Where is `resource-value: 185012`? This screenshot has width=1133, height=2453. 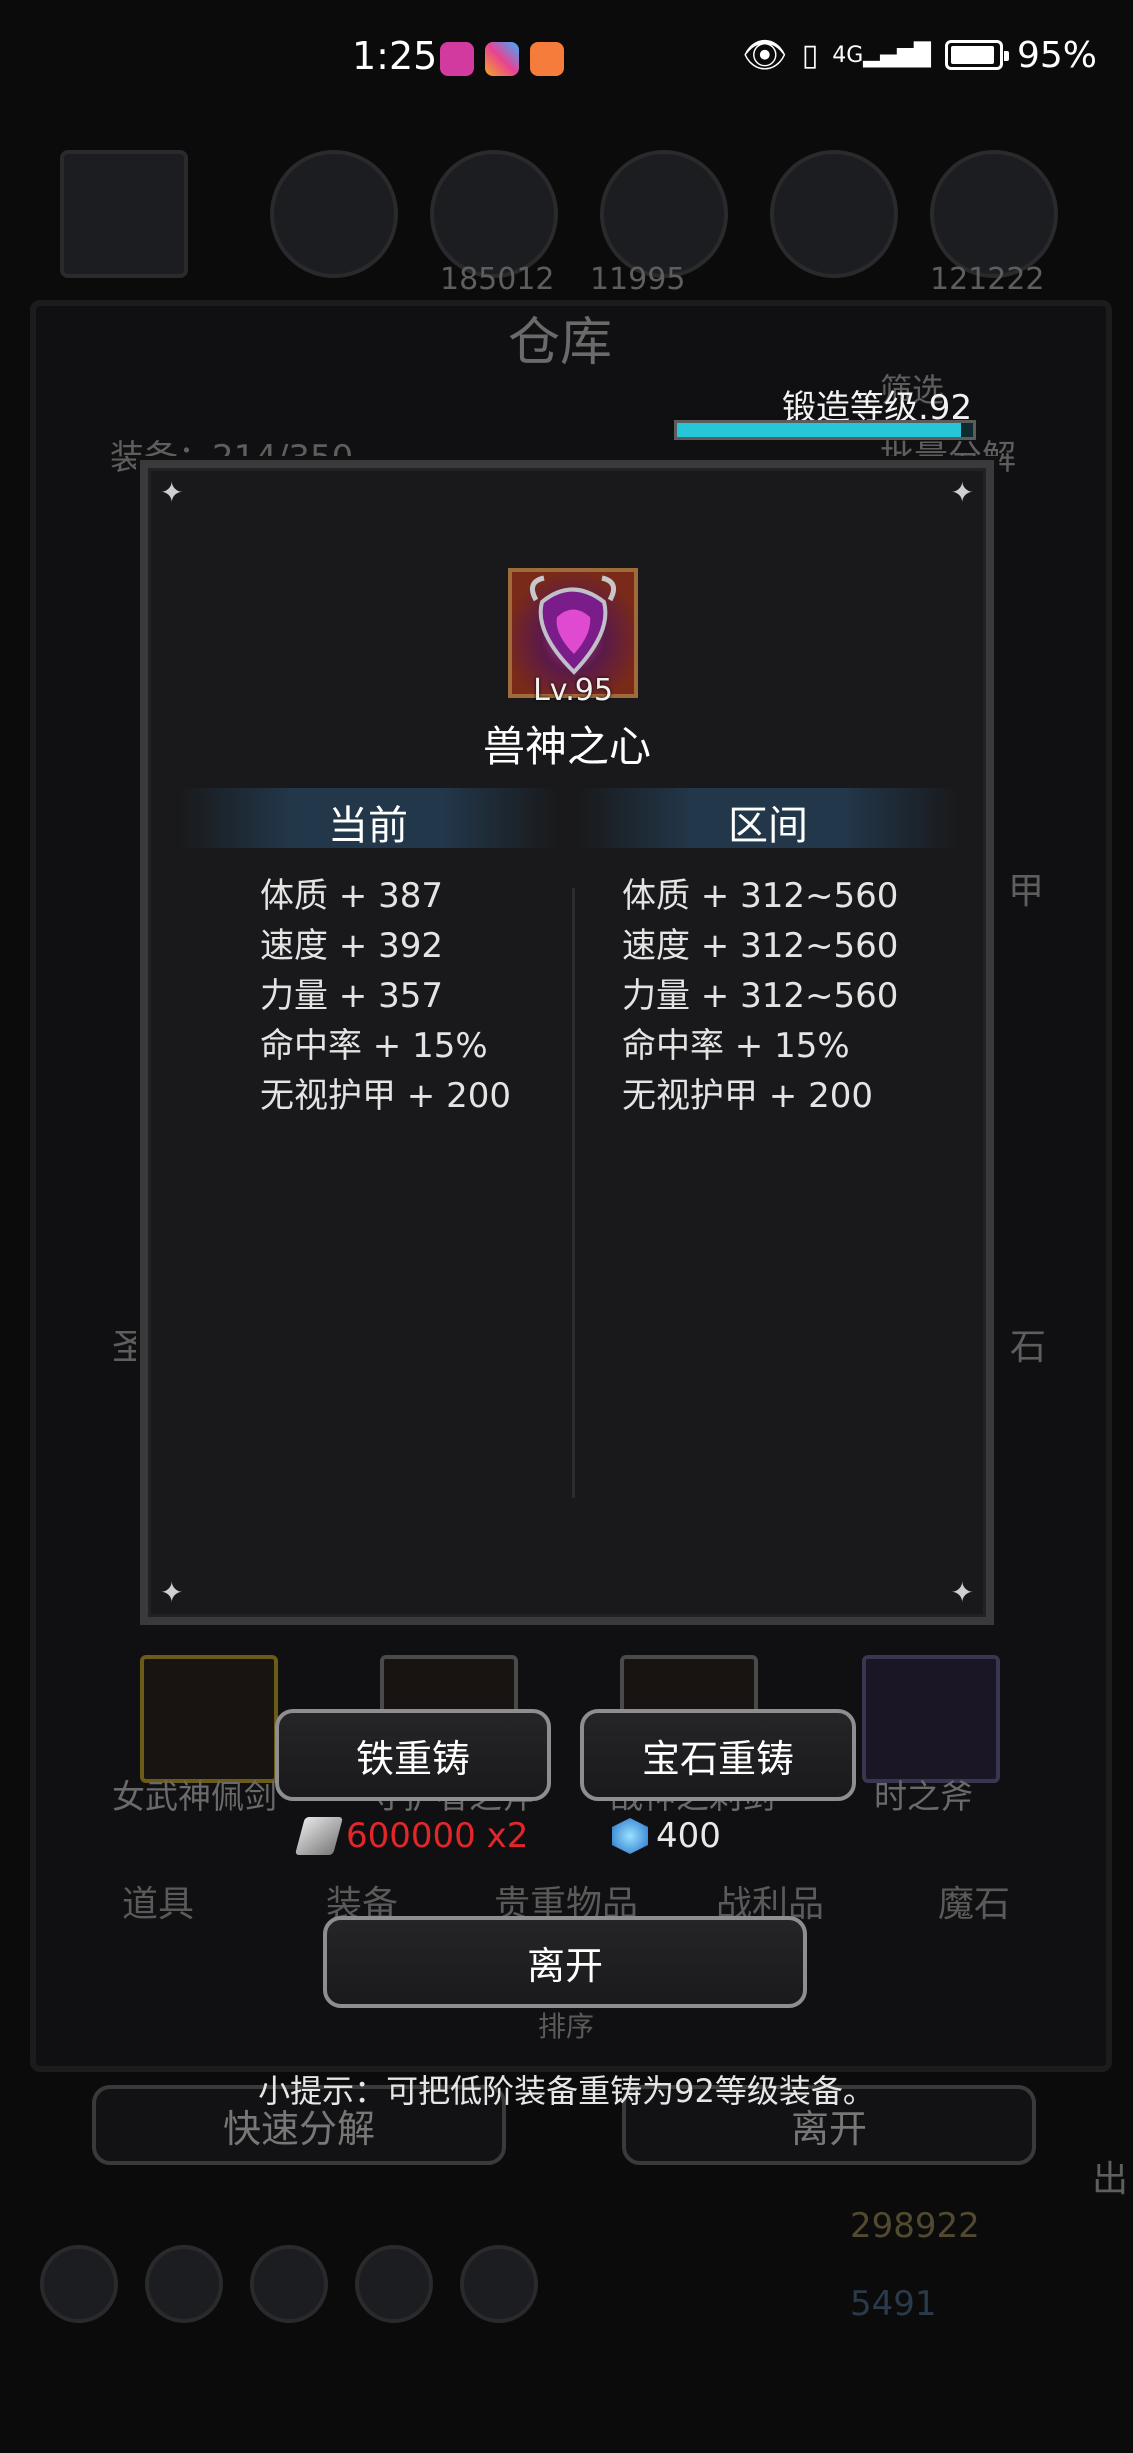 resource-value: 185012 is located at coordinates (497, 279).